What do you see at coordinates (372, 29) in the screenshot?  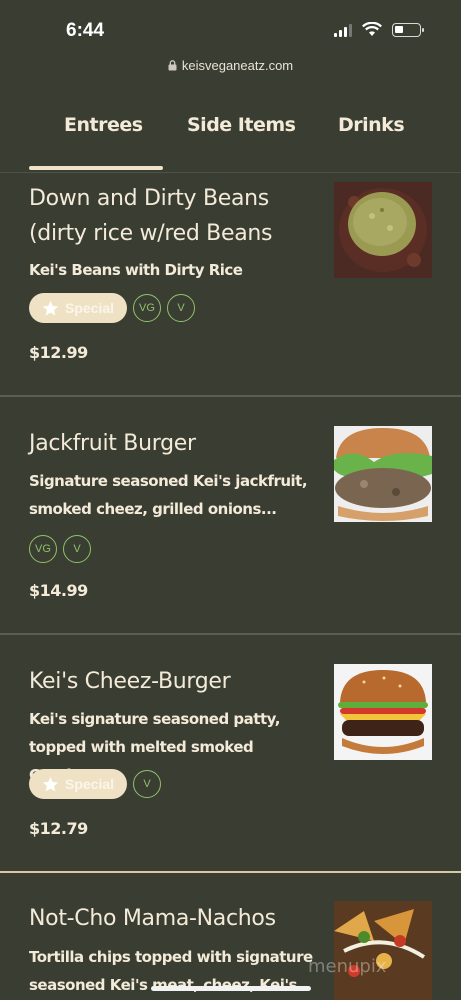 I see `wifi-icon` at bounding box center [372, 29].